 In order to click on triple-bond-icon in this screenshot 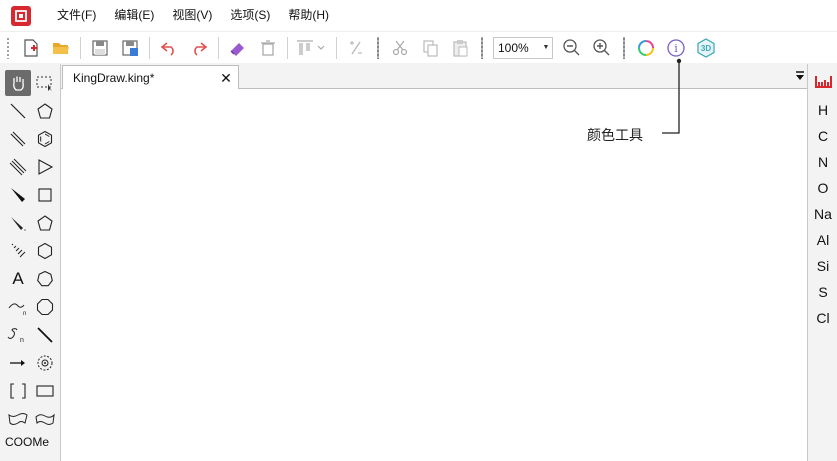, I will do `click(18, 167)`.